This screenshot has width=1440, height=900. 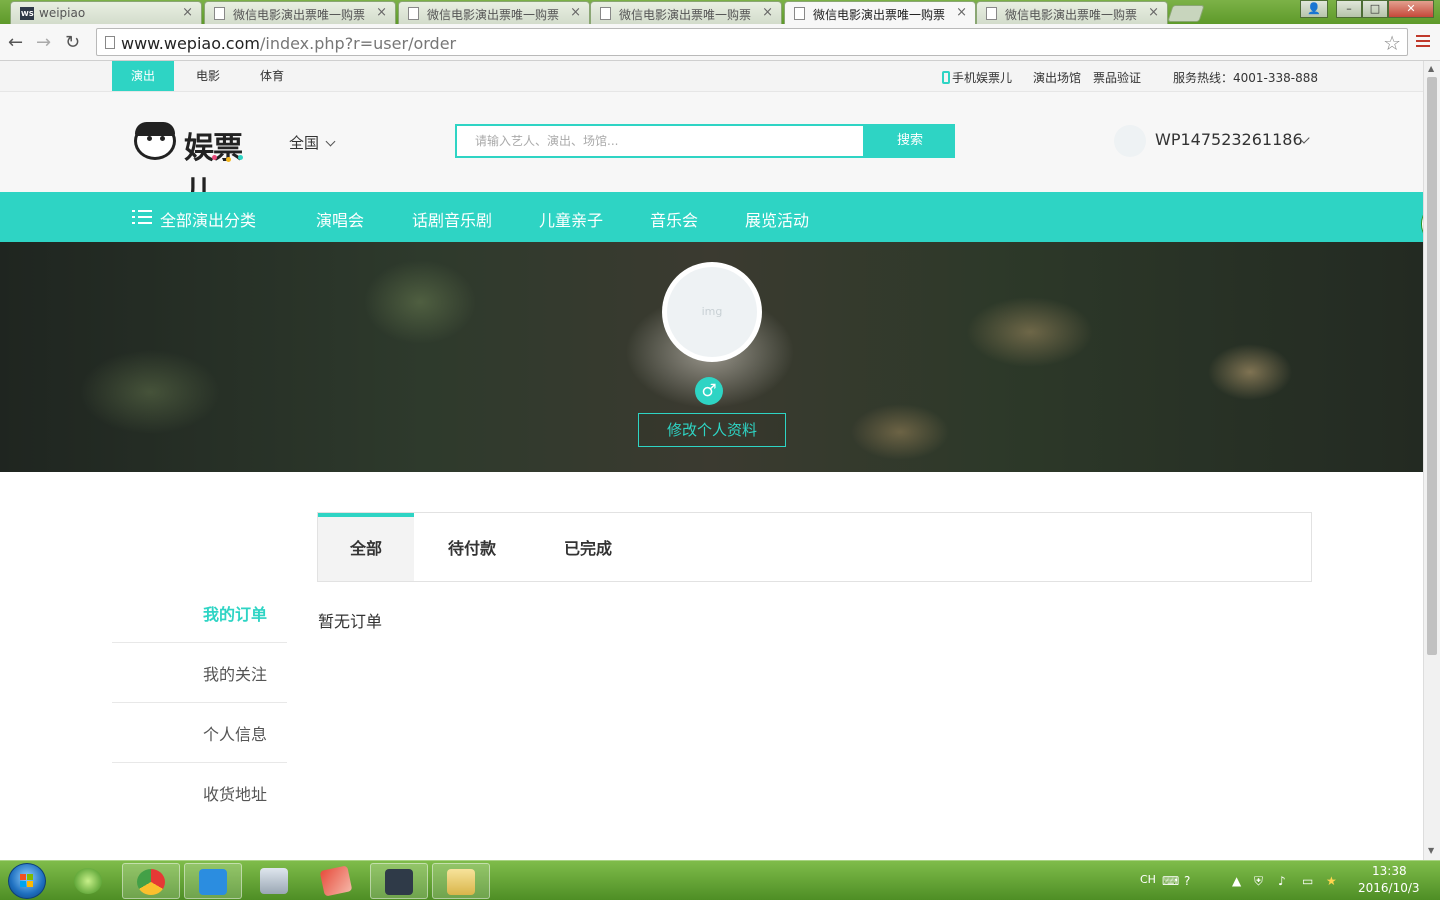 I want to click on start-button, so click(x=27, y=881).